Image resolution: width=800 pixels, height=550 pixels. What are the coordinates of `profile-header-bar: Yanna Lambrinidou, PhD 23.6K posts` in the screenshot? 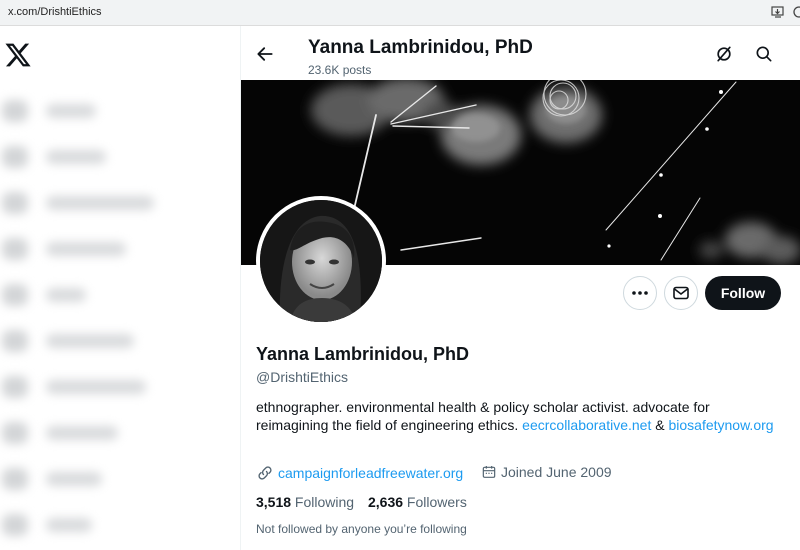 It's located at (520, 53).